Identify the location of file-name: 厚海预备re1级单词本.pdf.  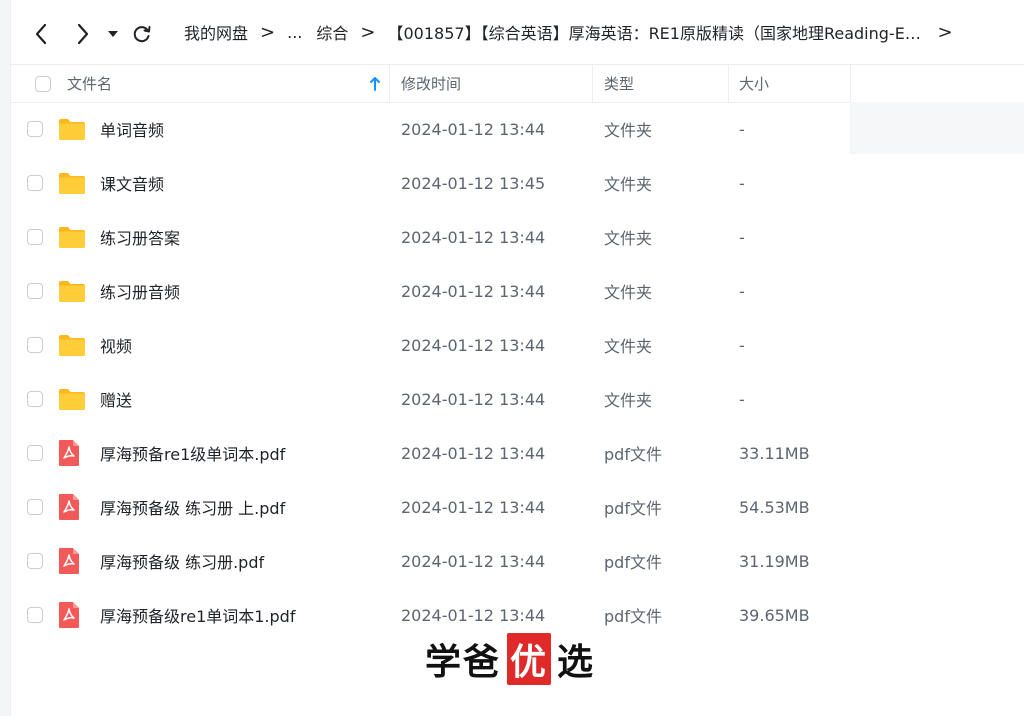
(192, 453).